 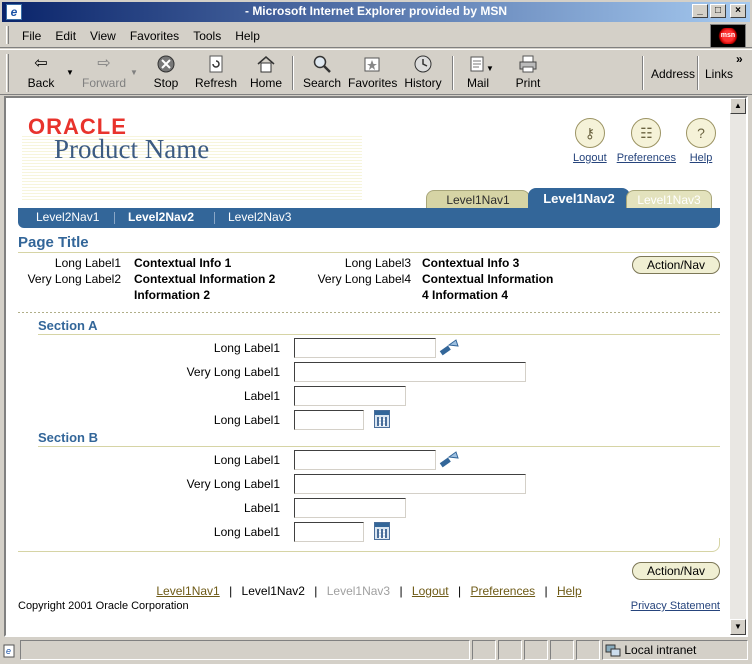 I want to click on menu-edit: Edit, so click(x=65, y=36).